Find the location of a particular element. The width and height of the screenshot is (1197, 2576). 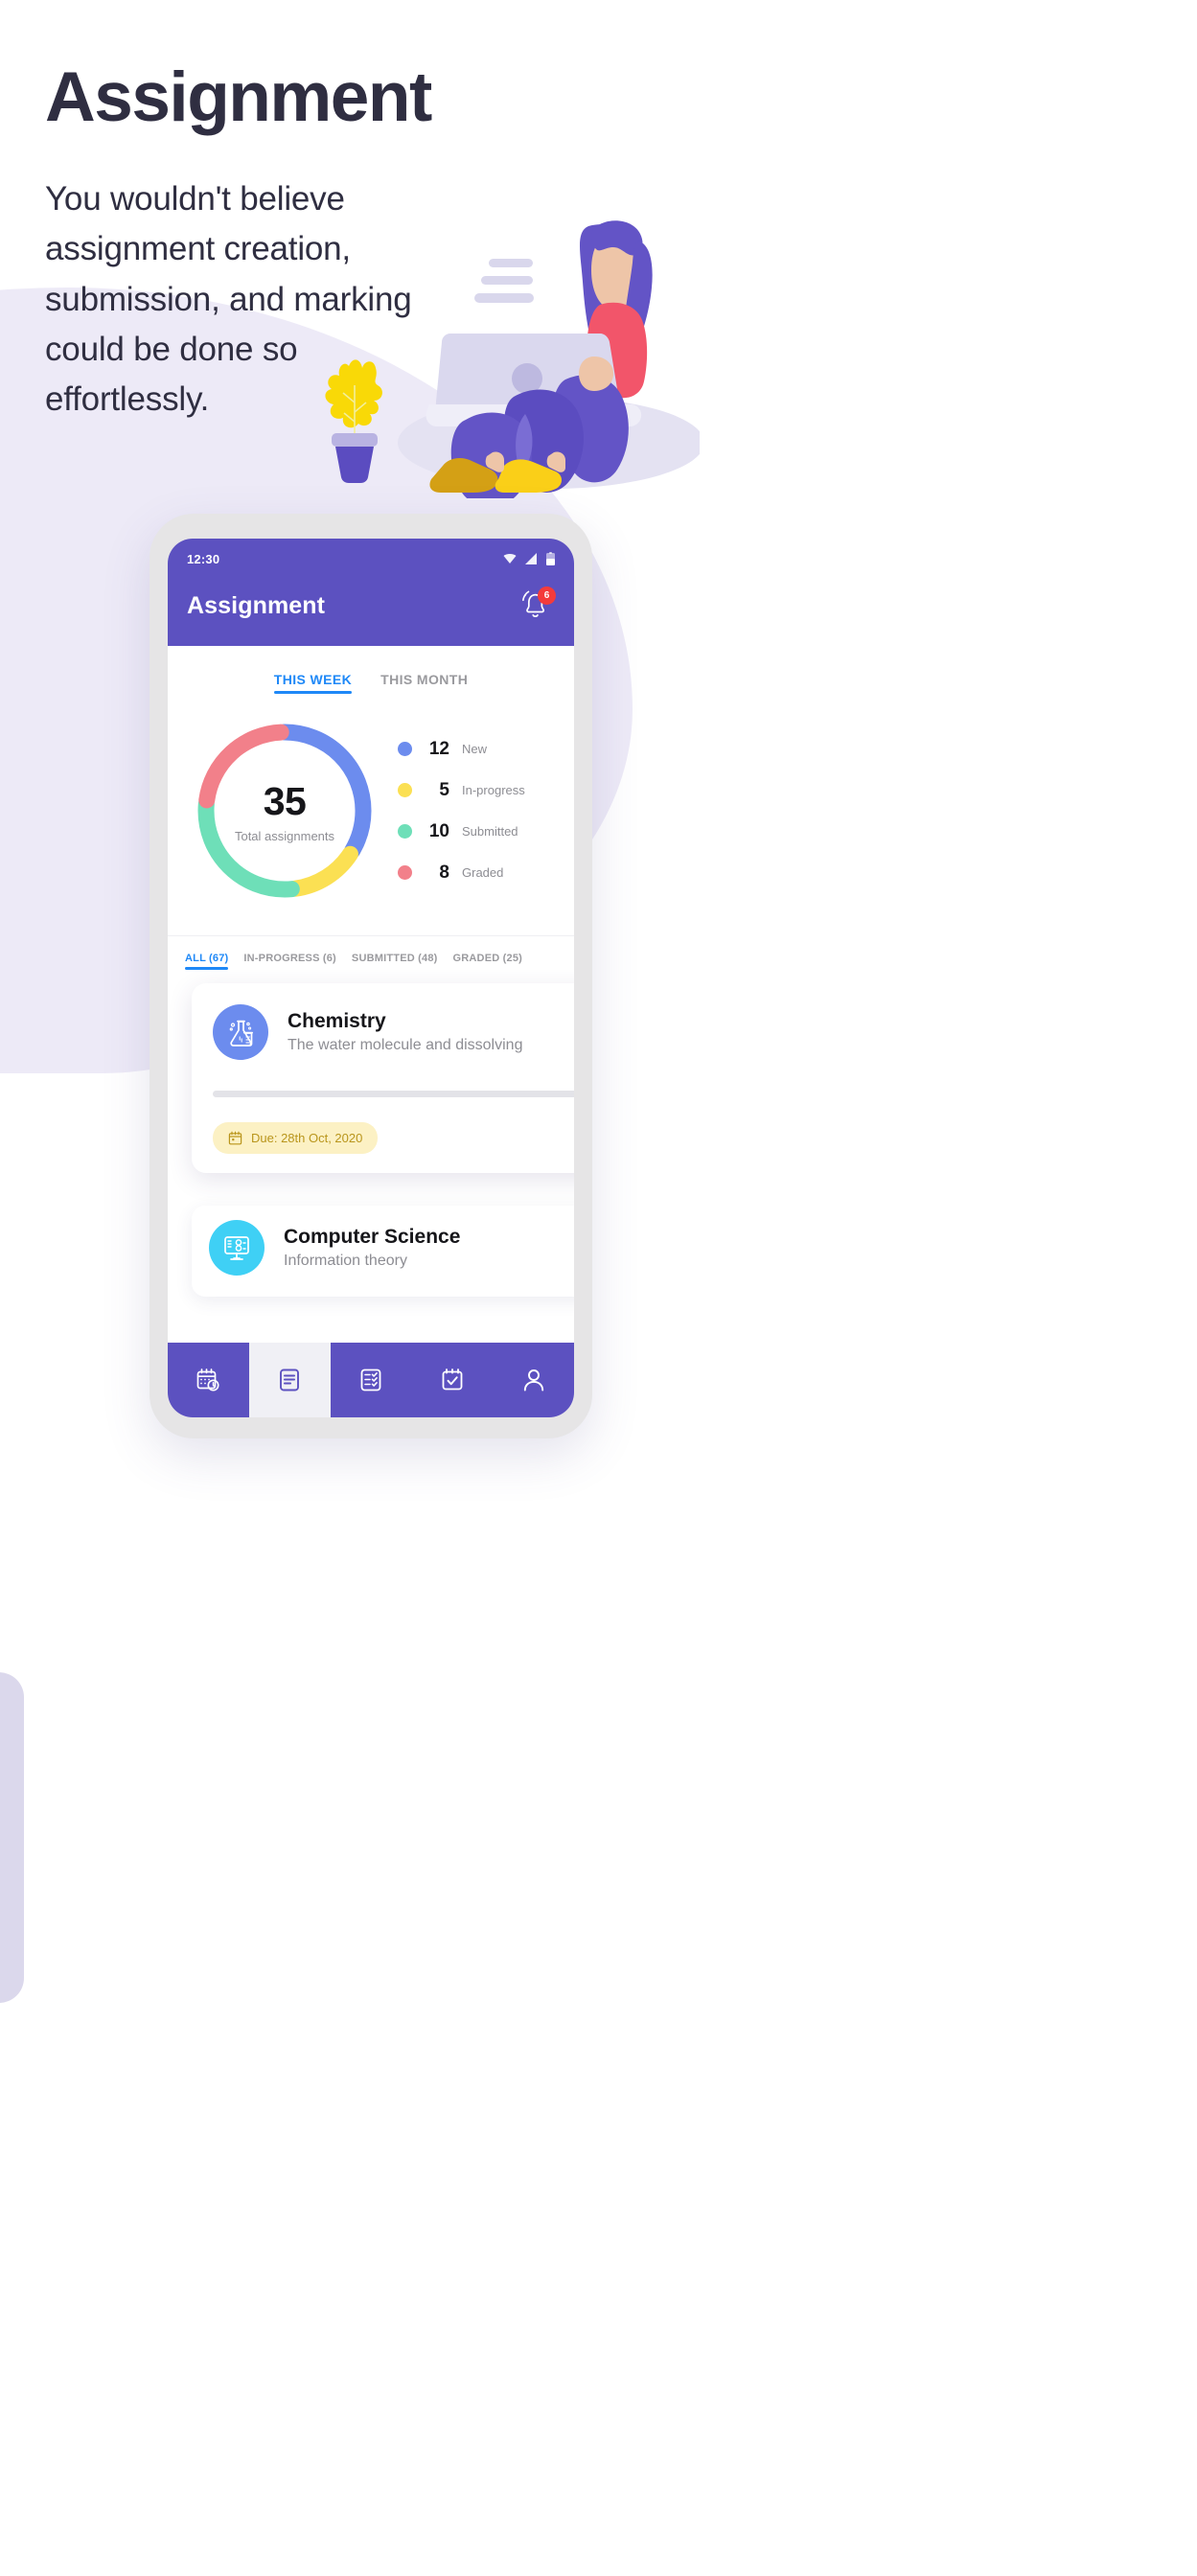

document-lines-icon is located at coordinates (290, 1380).